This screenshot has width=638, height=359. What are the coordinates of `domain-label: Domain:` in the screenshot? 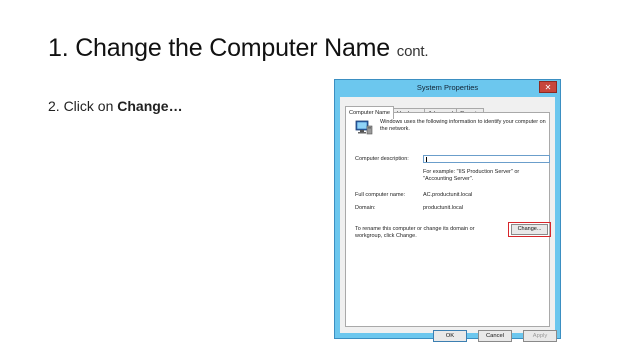 It's located at (365, 208).